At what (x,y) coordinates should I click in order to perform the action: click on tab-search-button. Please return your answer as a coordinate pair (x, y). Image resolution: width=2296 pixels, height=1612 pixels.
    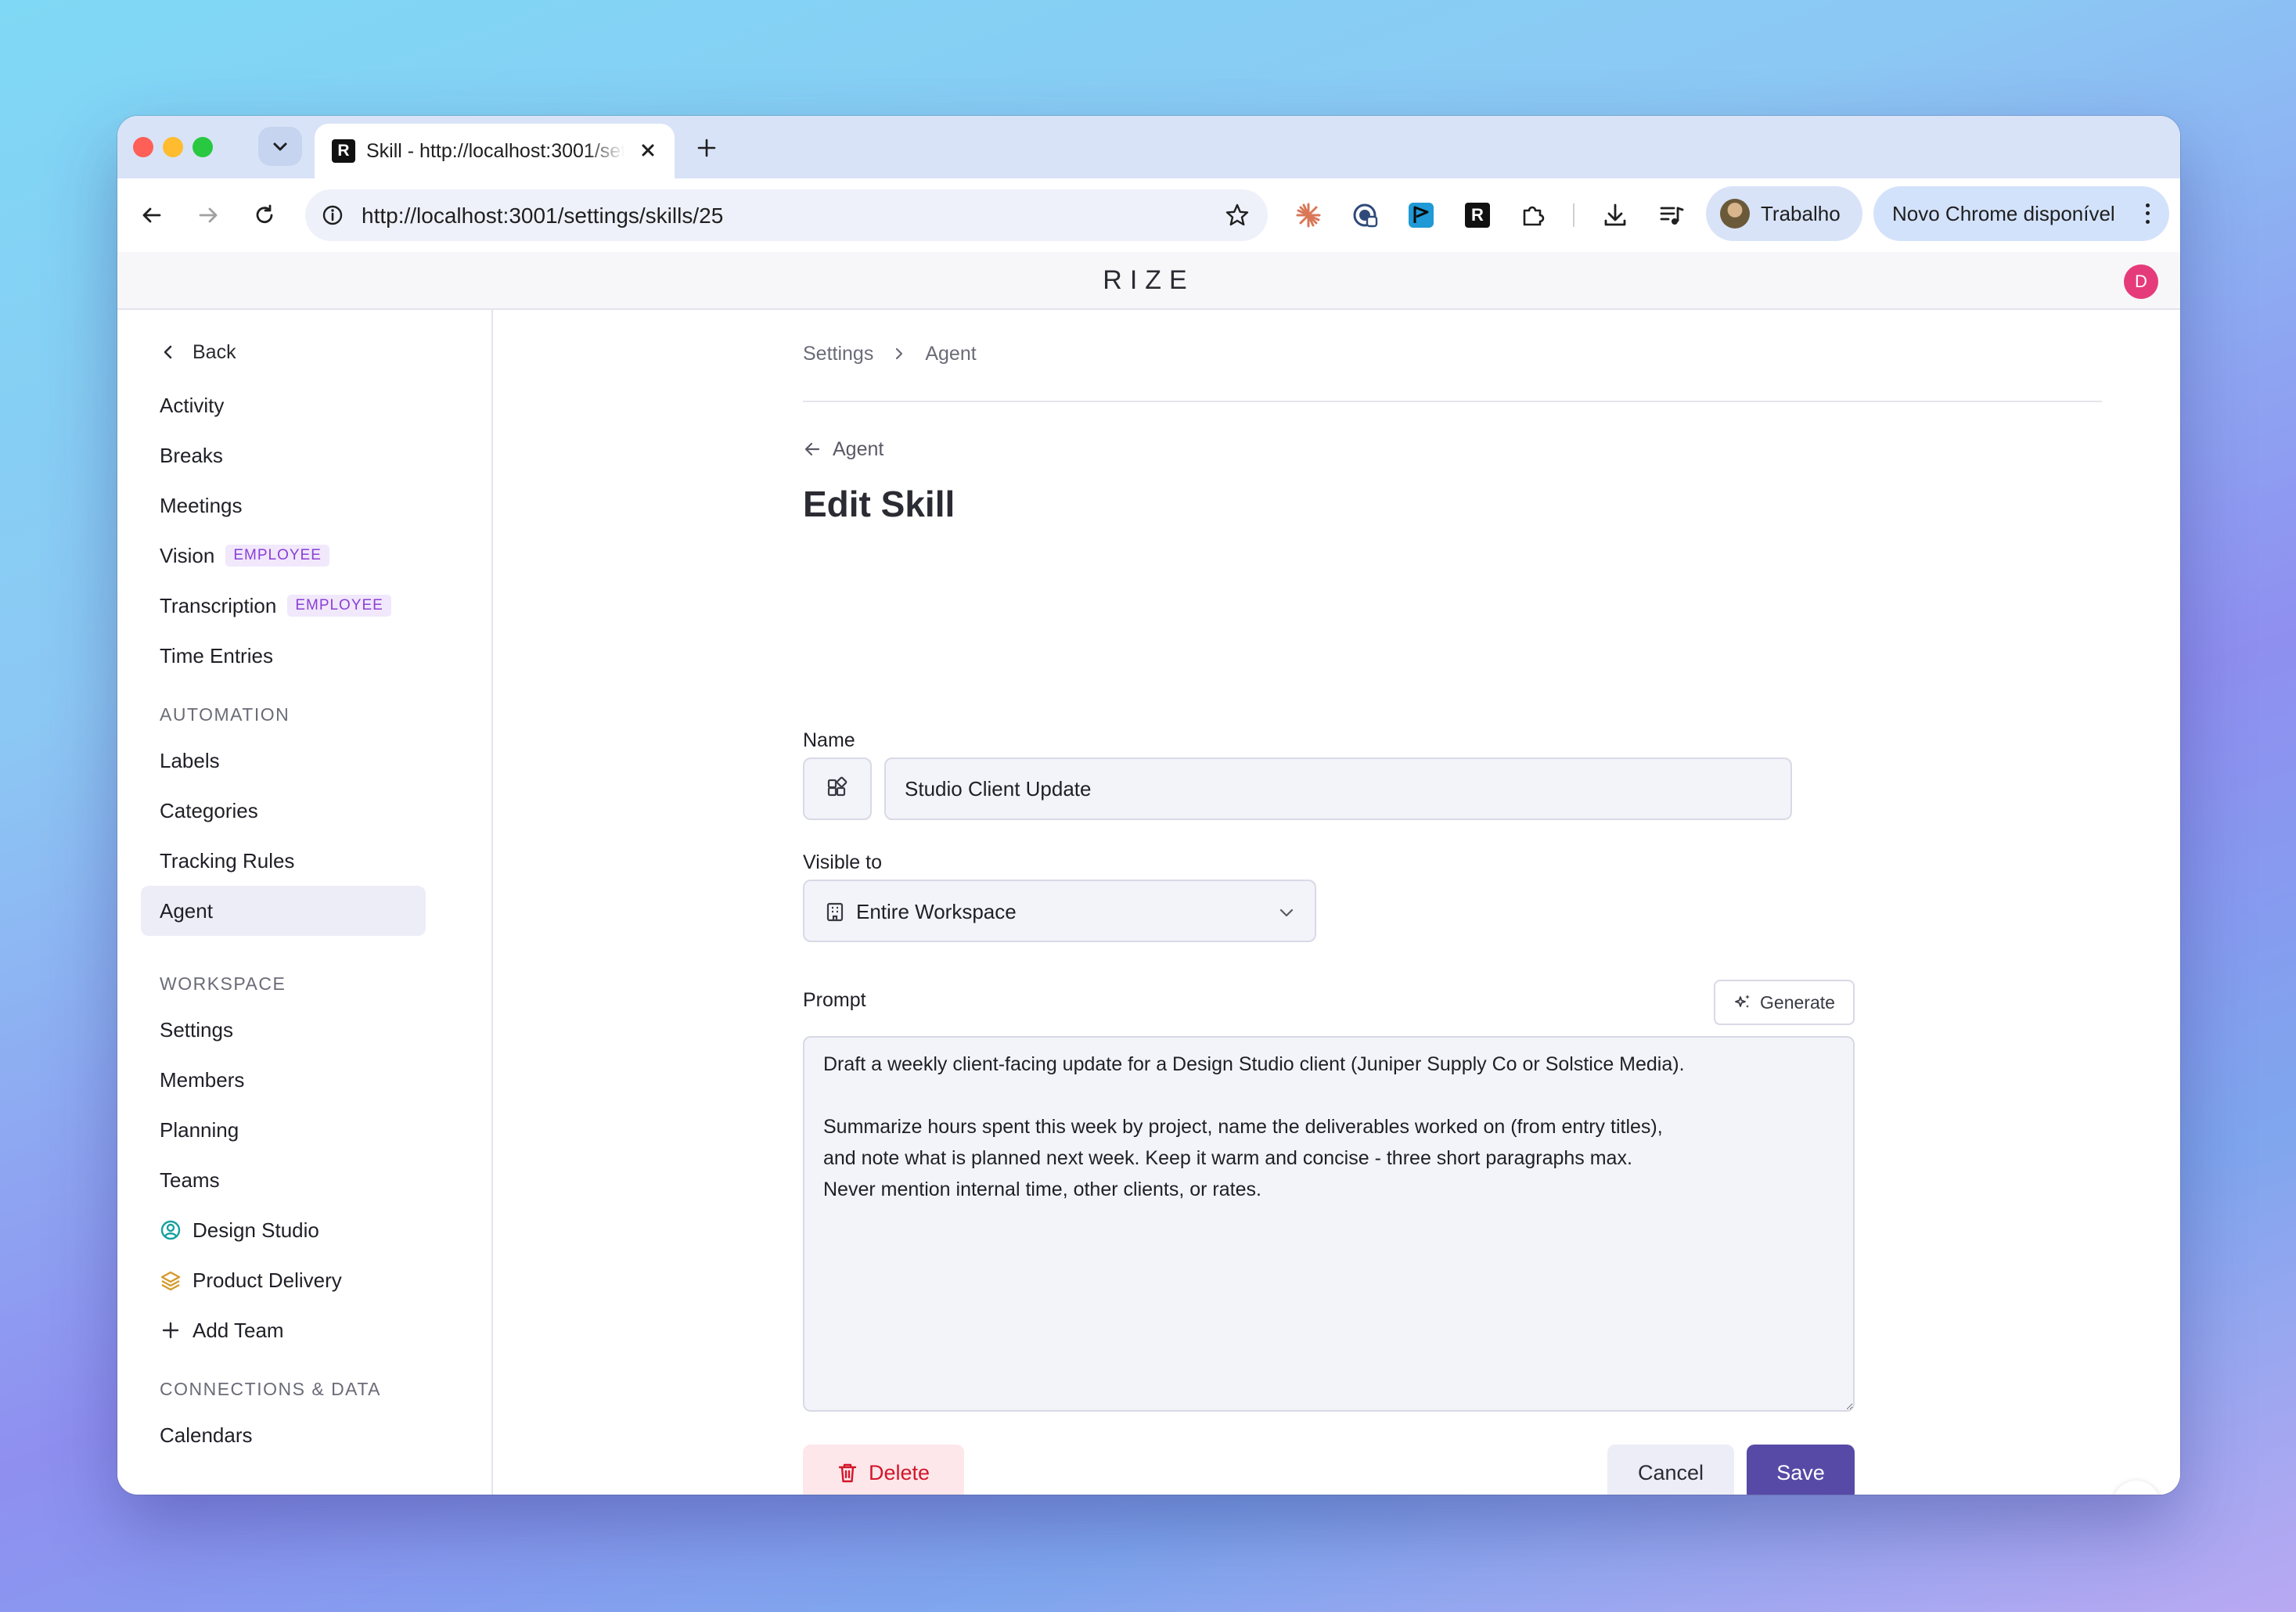
    Looking at the image, I should click on (280, 146).